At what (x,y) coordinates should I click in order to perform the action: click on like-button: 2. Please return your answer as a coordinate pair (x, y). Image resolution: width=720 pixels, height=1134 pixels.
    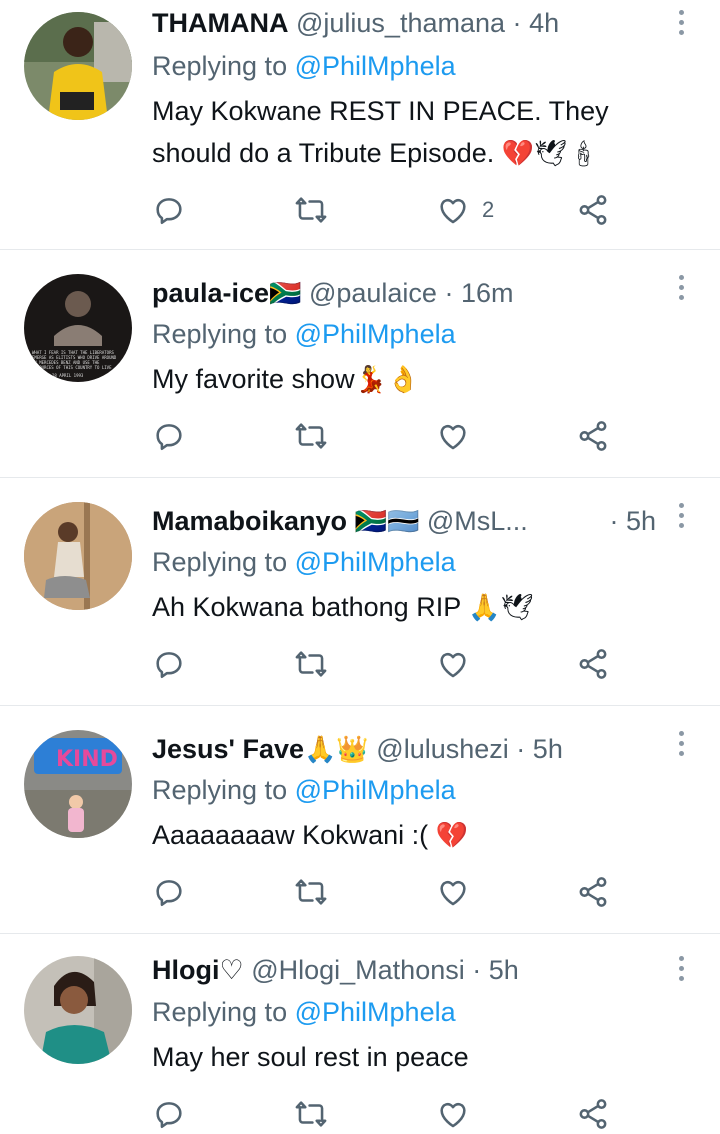
    Looking at the image, I should click on (465, 210).